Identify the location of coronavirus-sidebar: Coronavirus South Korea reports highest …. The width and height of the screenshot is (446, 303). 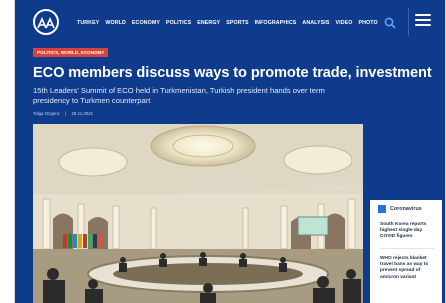
(406, 251).